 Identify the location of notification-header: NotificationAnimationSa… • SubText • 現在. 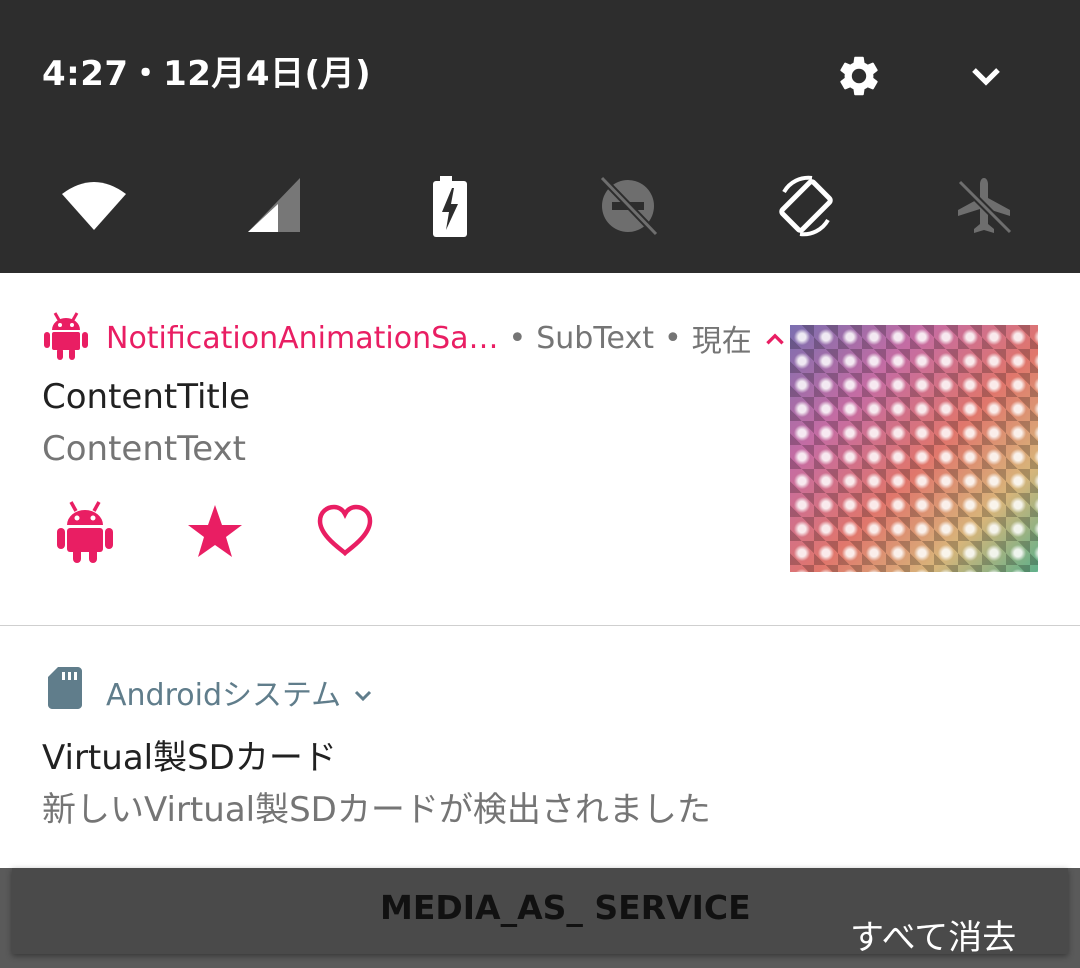
(447, 338).